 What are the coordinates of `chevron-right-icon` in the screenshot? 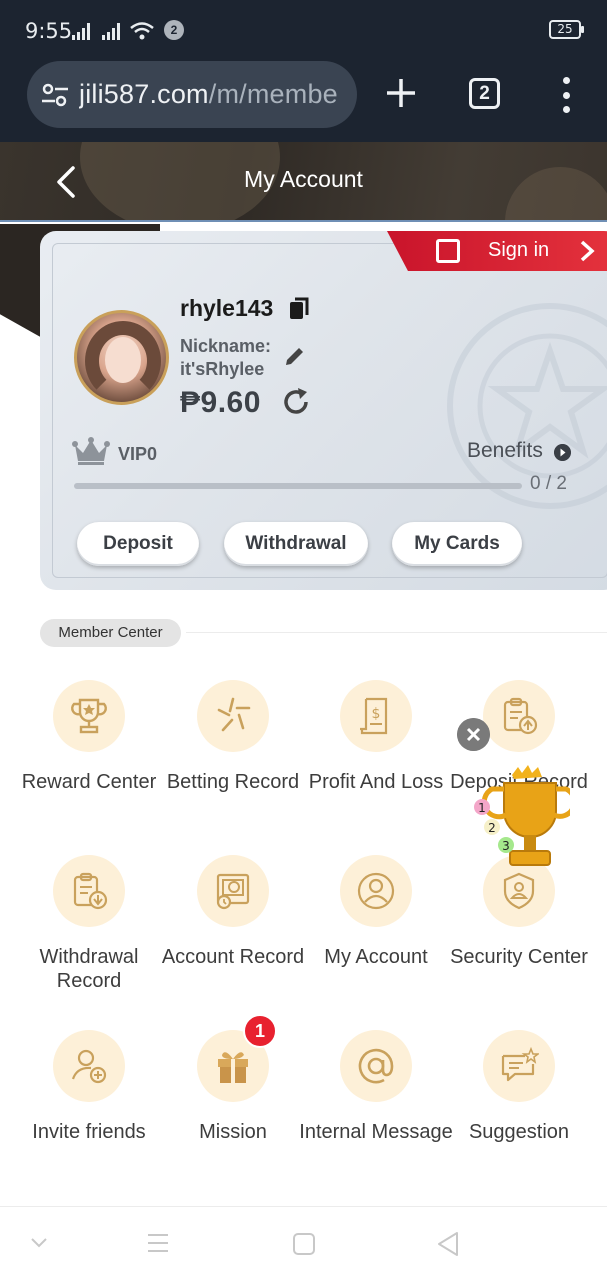 It's located at (587, 251).